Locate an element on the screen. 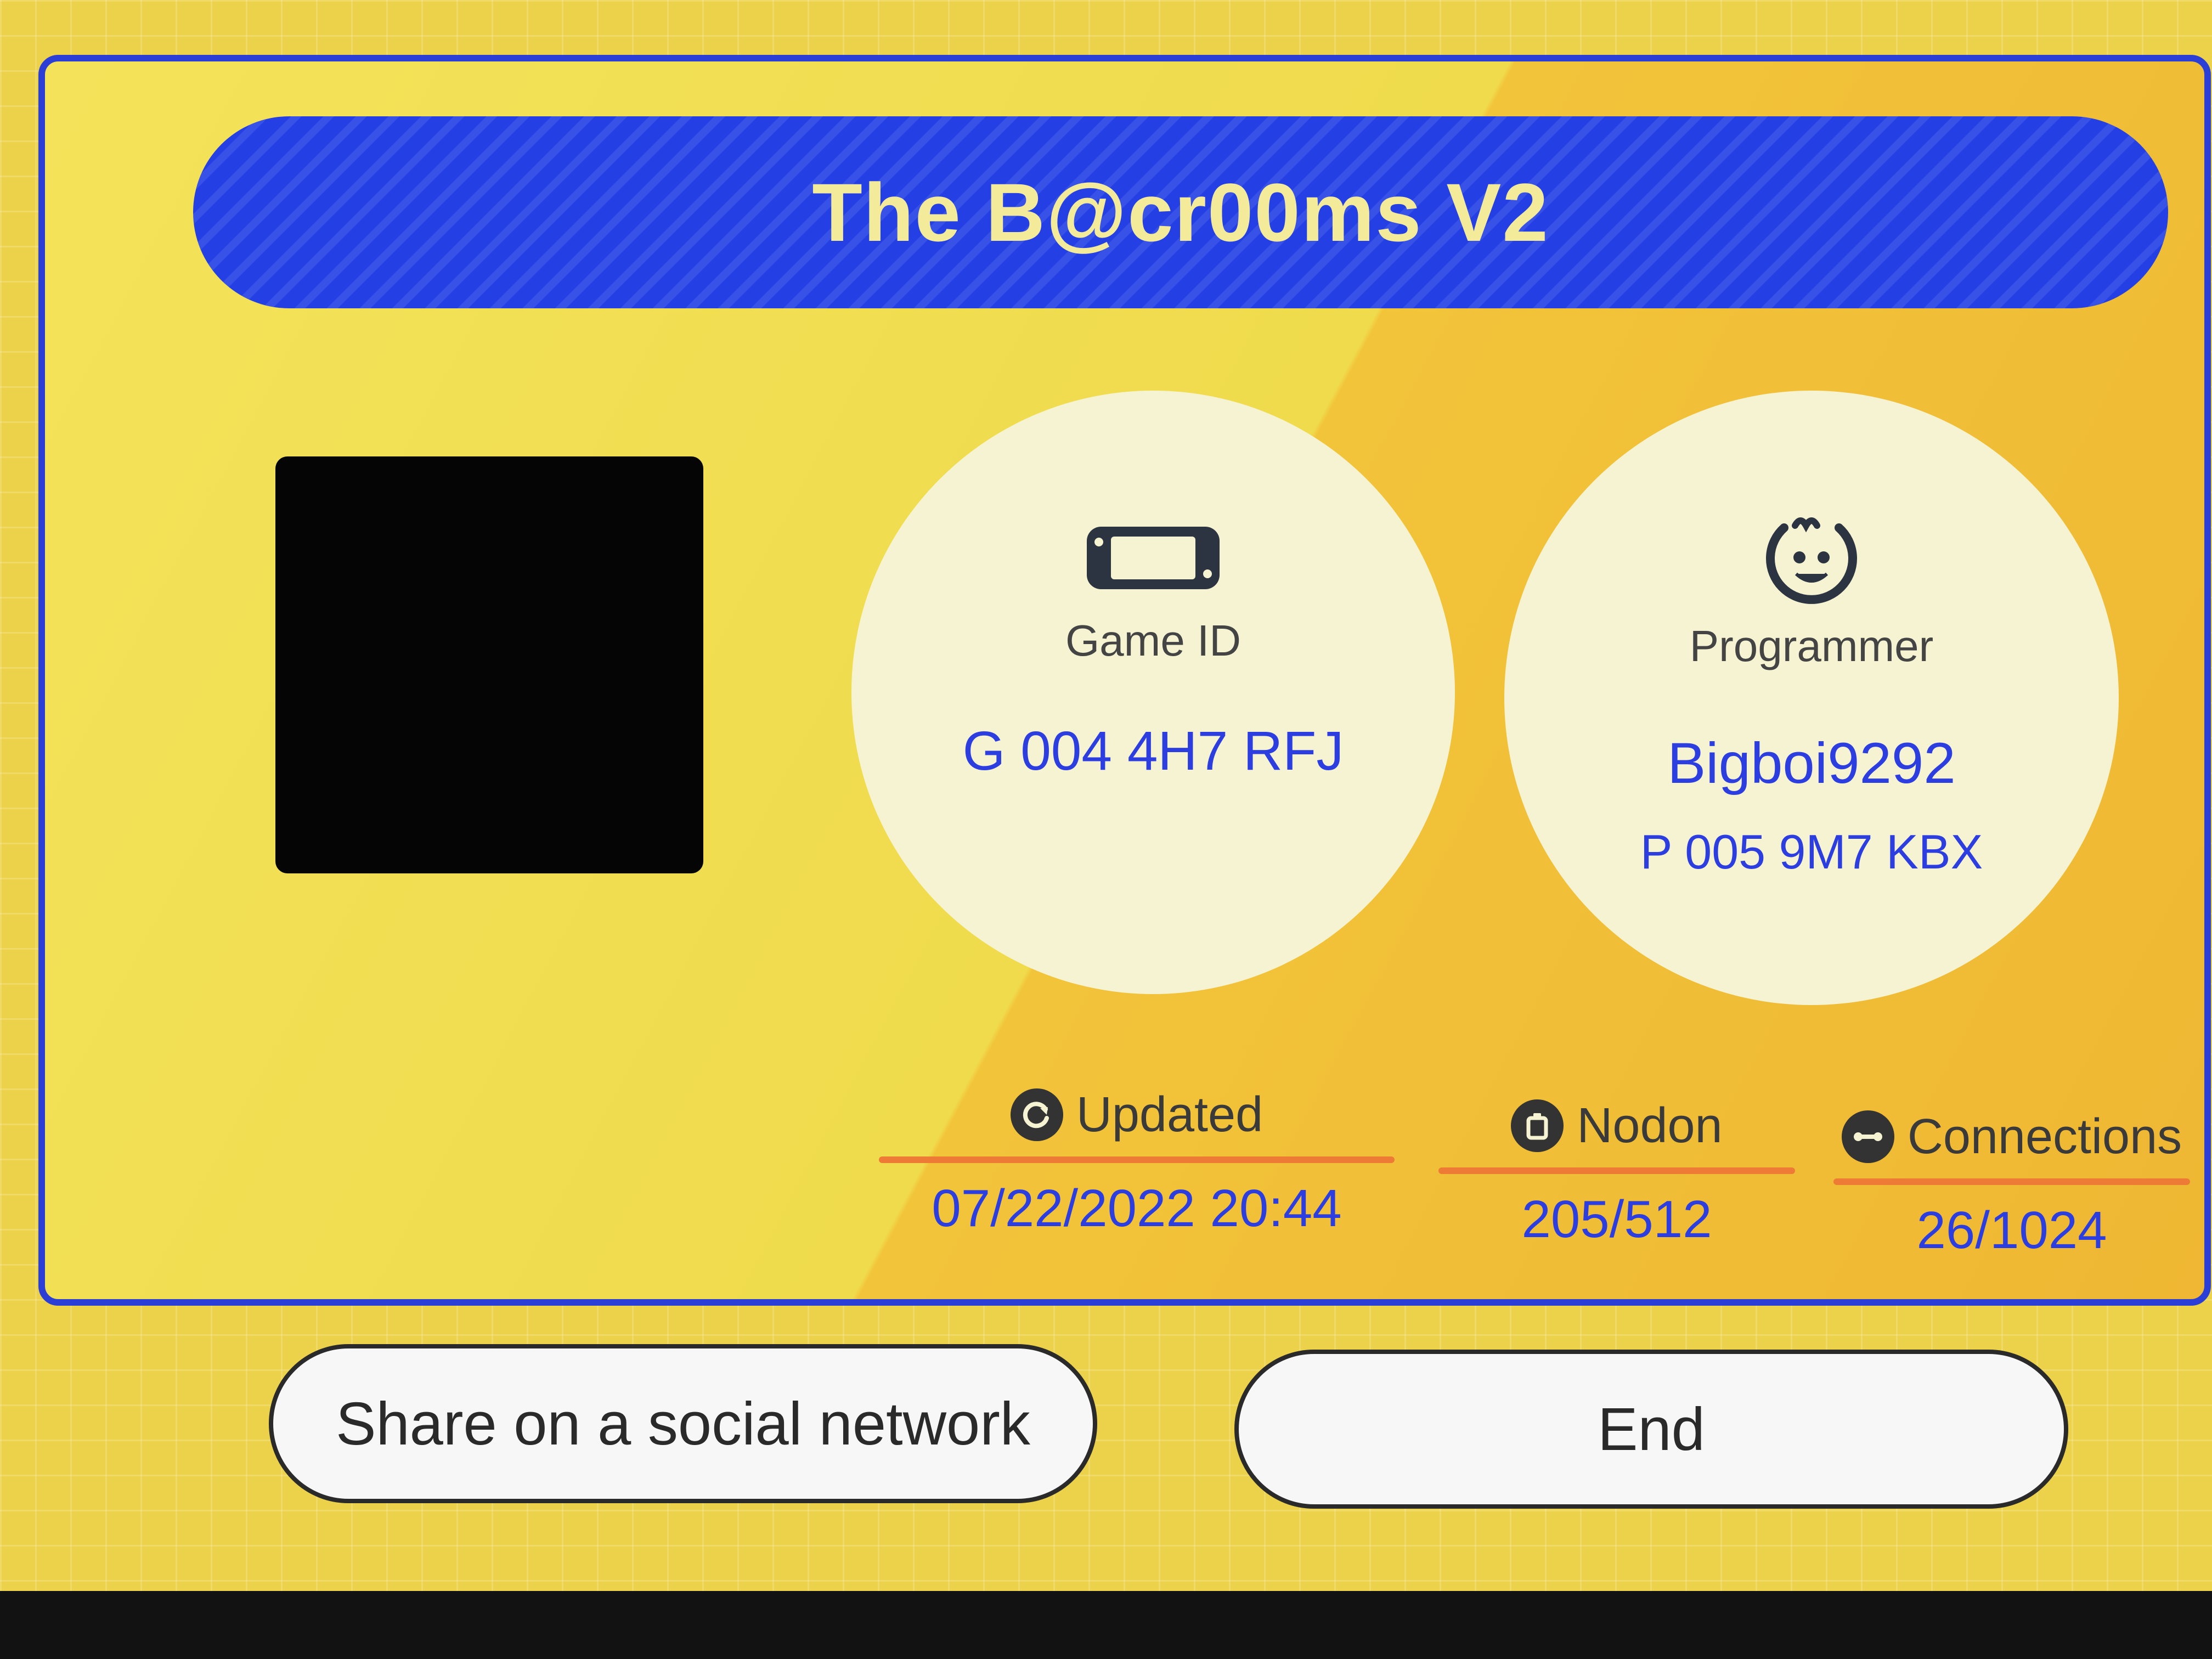 The height and width of the screenshot is (1659, 2212). nodon-stat: Nodon 205/512 is located at coordinates (1617, 1171).